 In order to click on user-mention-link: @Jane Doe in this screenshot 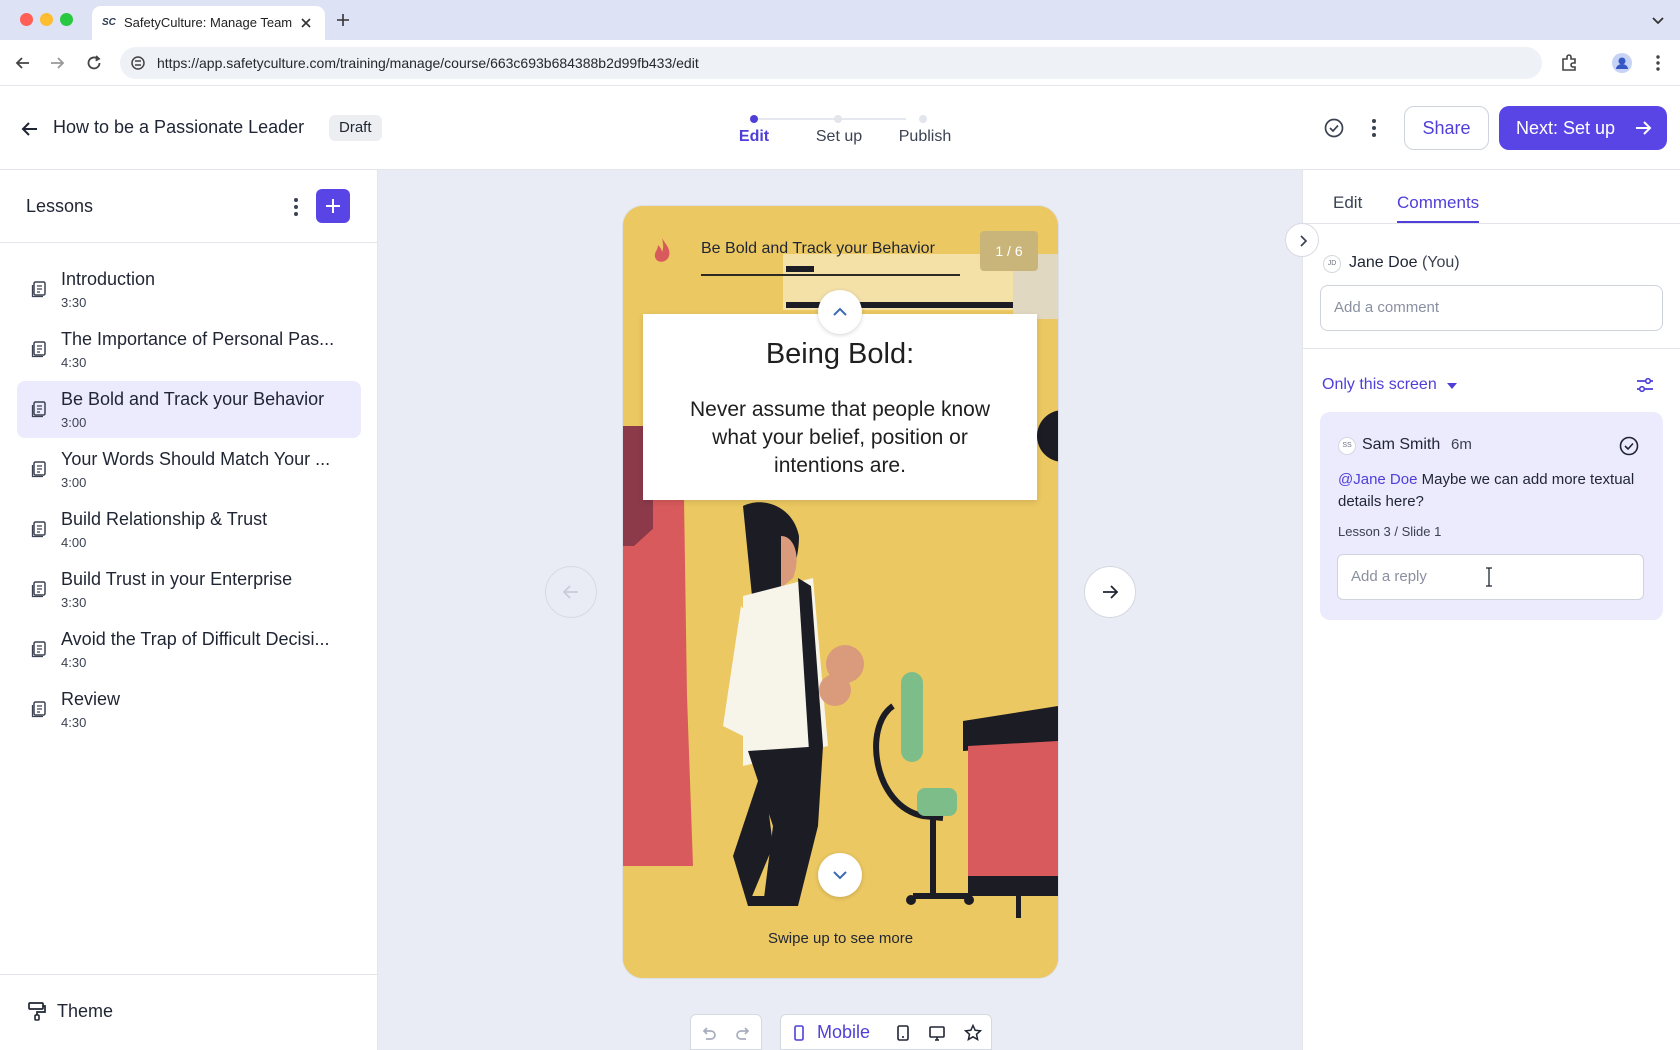, I will do `click(1377, 479)`.